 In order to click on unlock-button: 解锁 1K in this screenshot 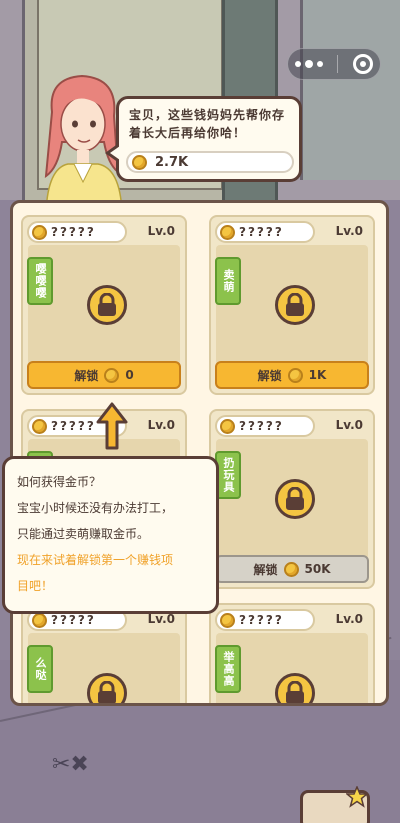, I will do `click(292, 375)`.